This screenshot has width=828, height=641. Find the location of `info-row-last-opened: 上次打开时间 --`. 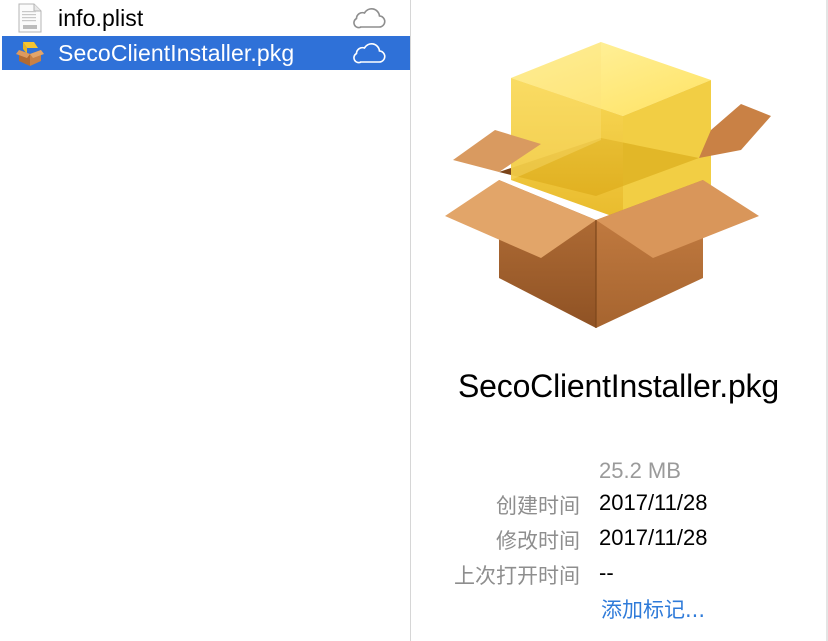

info-row-last-opened: 上次打开时间 -- is located at coordinates (618, 575).